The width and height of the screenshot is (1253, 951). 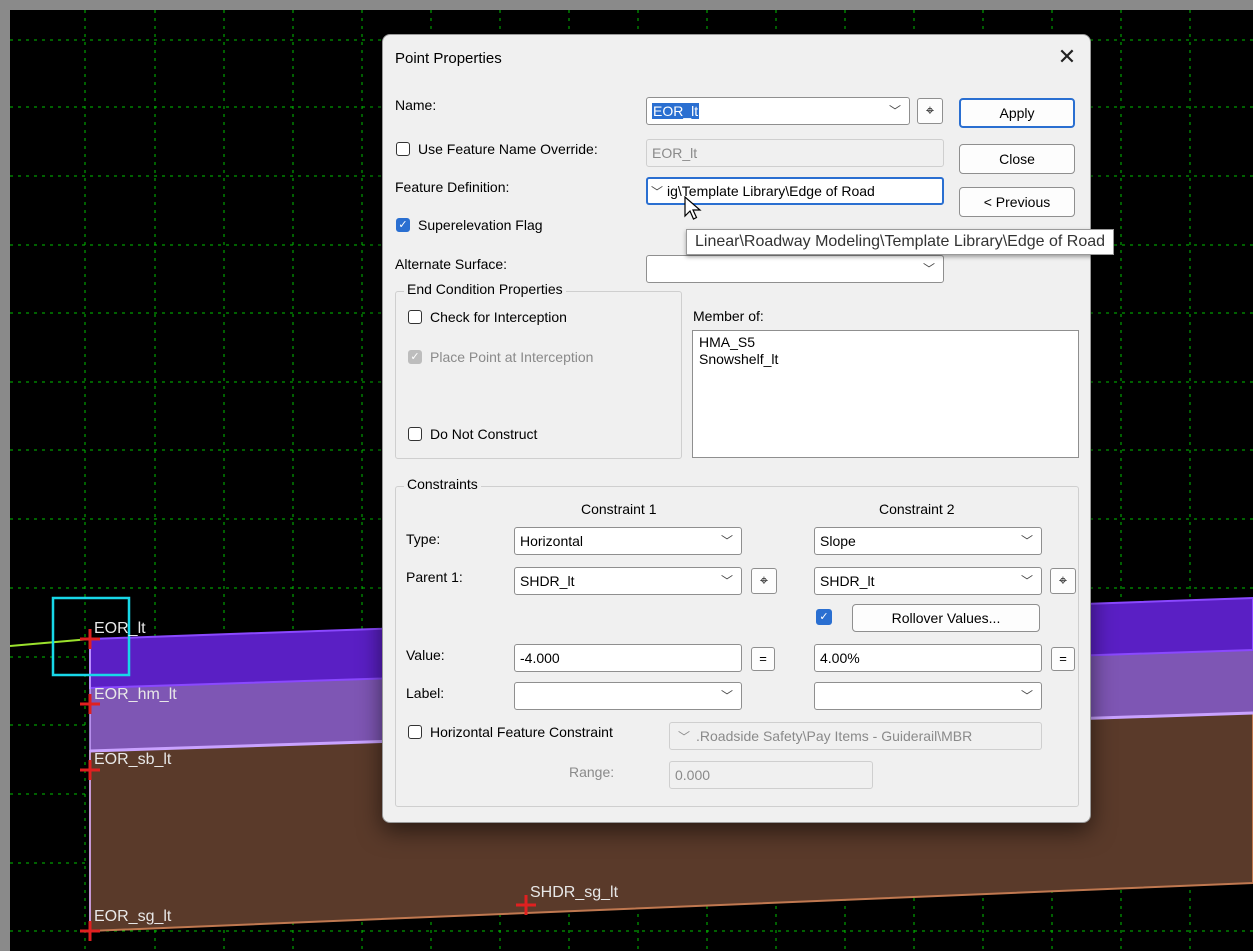 I want to click on place-point-label: Place Point at Interception, so click(x=512, y=357).